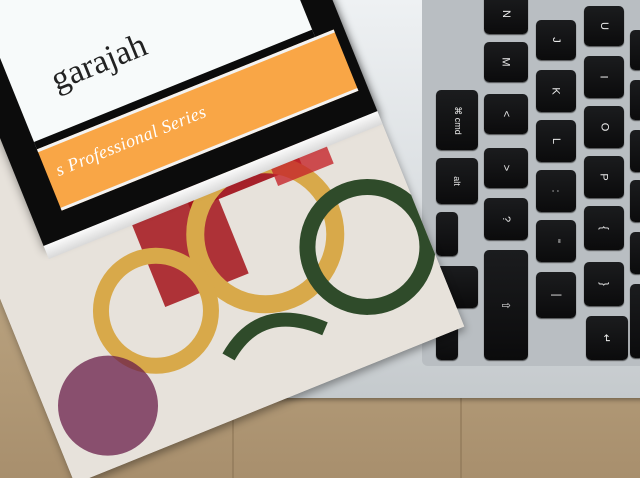 Image resolution: width=640 pixels, height=478 pixels. I want to click on key-period: >, so click(506, 168).